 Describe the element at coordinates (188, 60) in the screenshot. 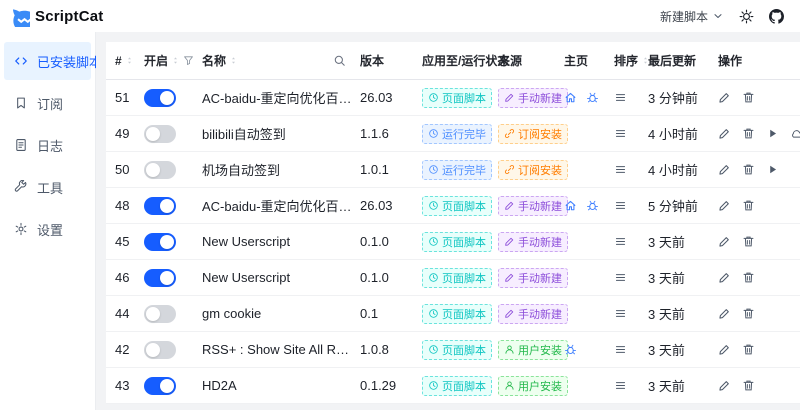

I see `filter-funnel-icon` at that location.